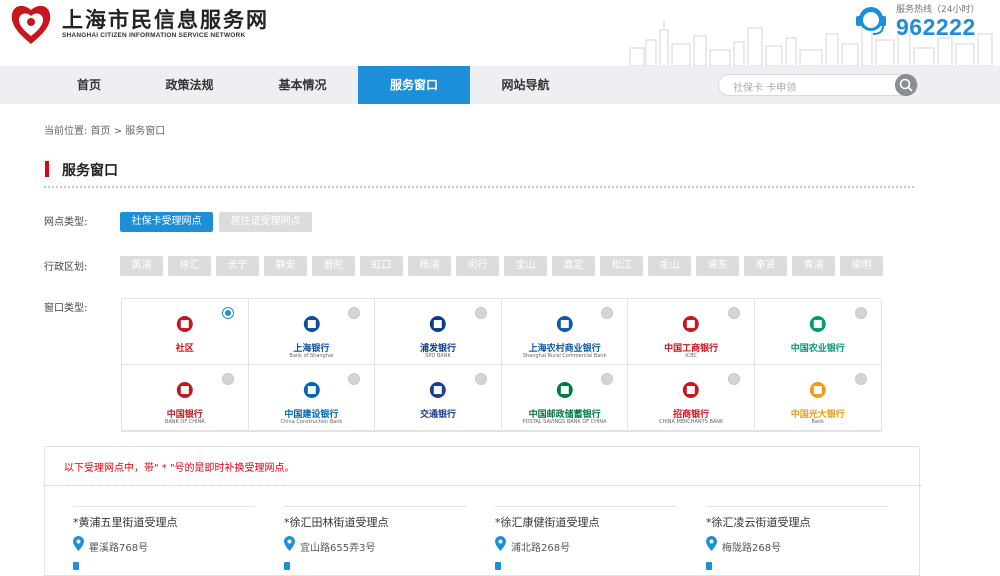  Describe the element at coordinates (312, 398) in the screenshot. I see `bank-option: 中国建设银行 China Construction Bank` at that location.